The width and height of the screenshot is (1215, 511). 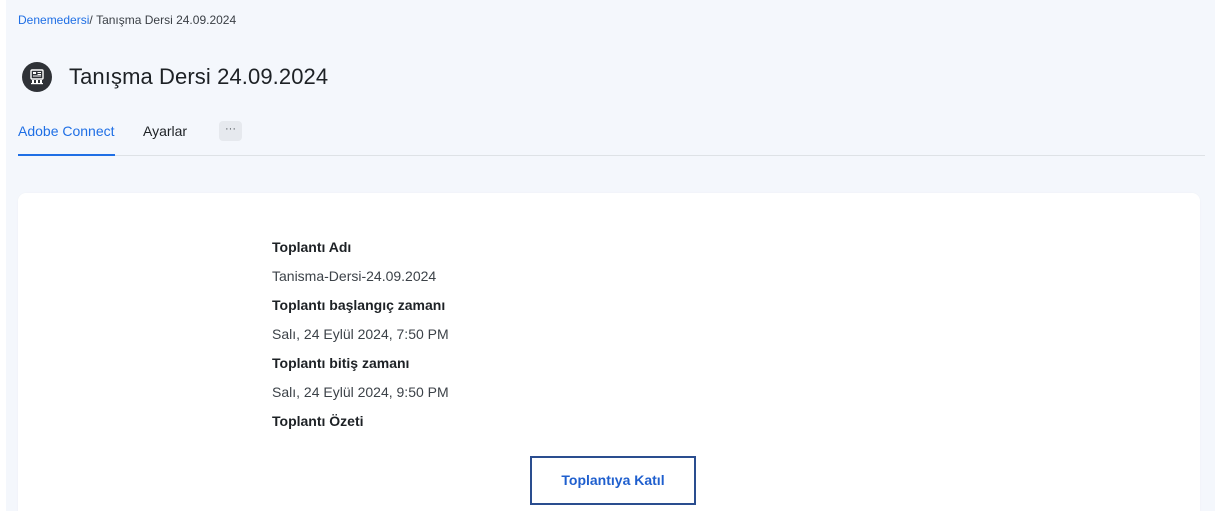 I want to click on meeting-end-value: Salı, 24 Eylül 2024, 9:50 PM, so click(x=360, y=392).